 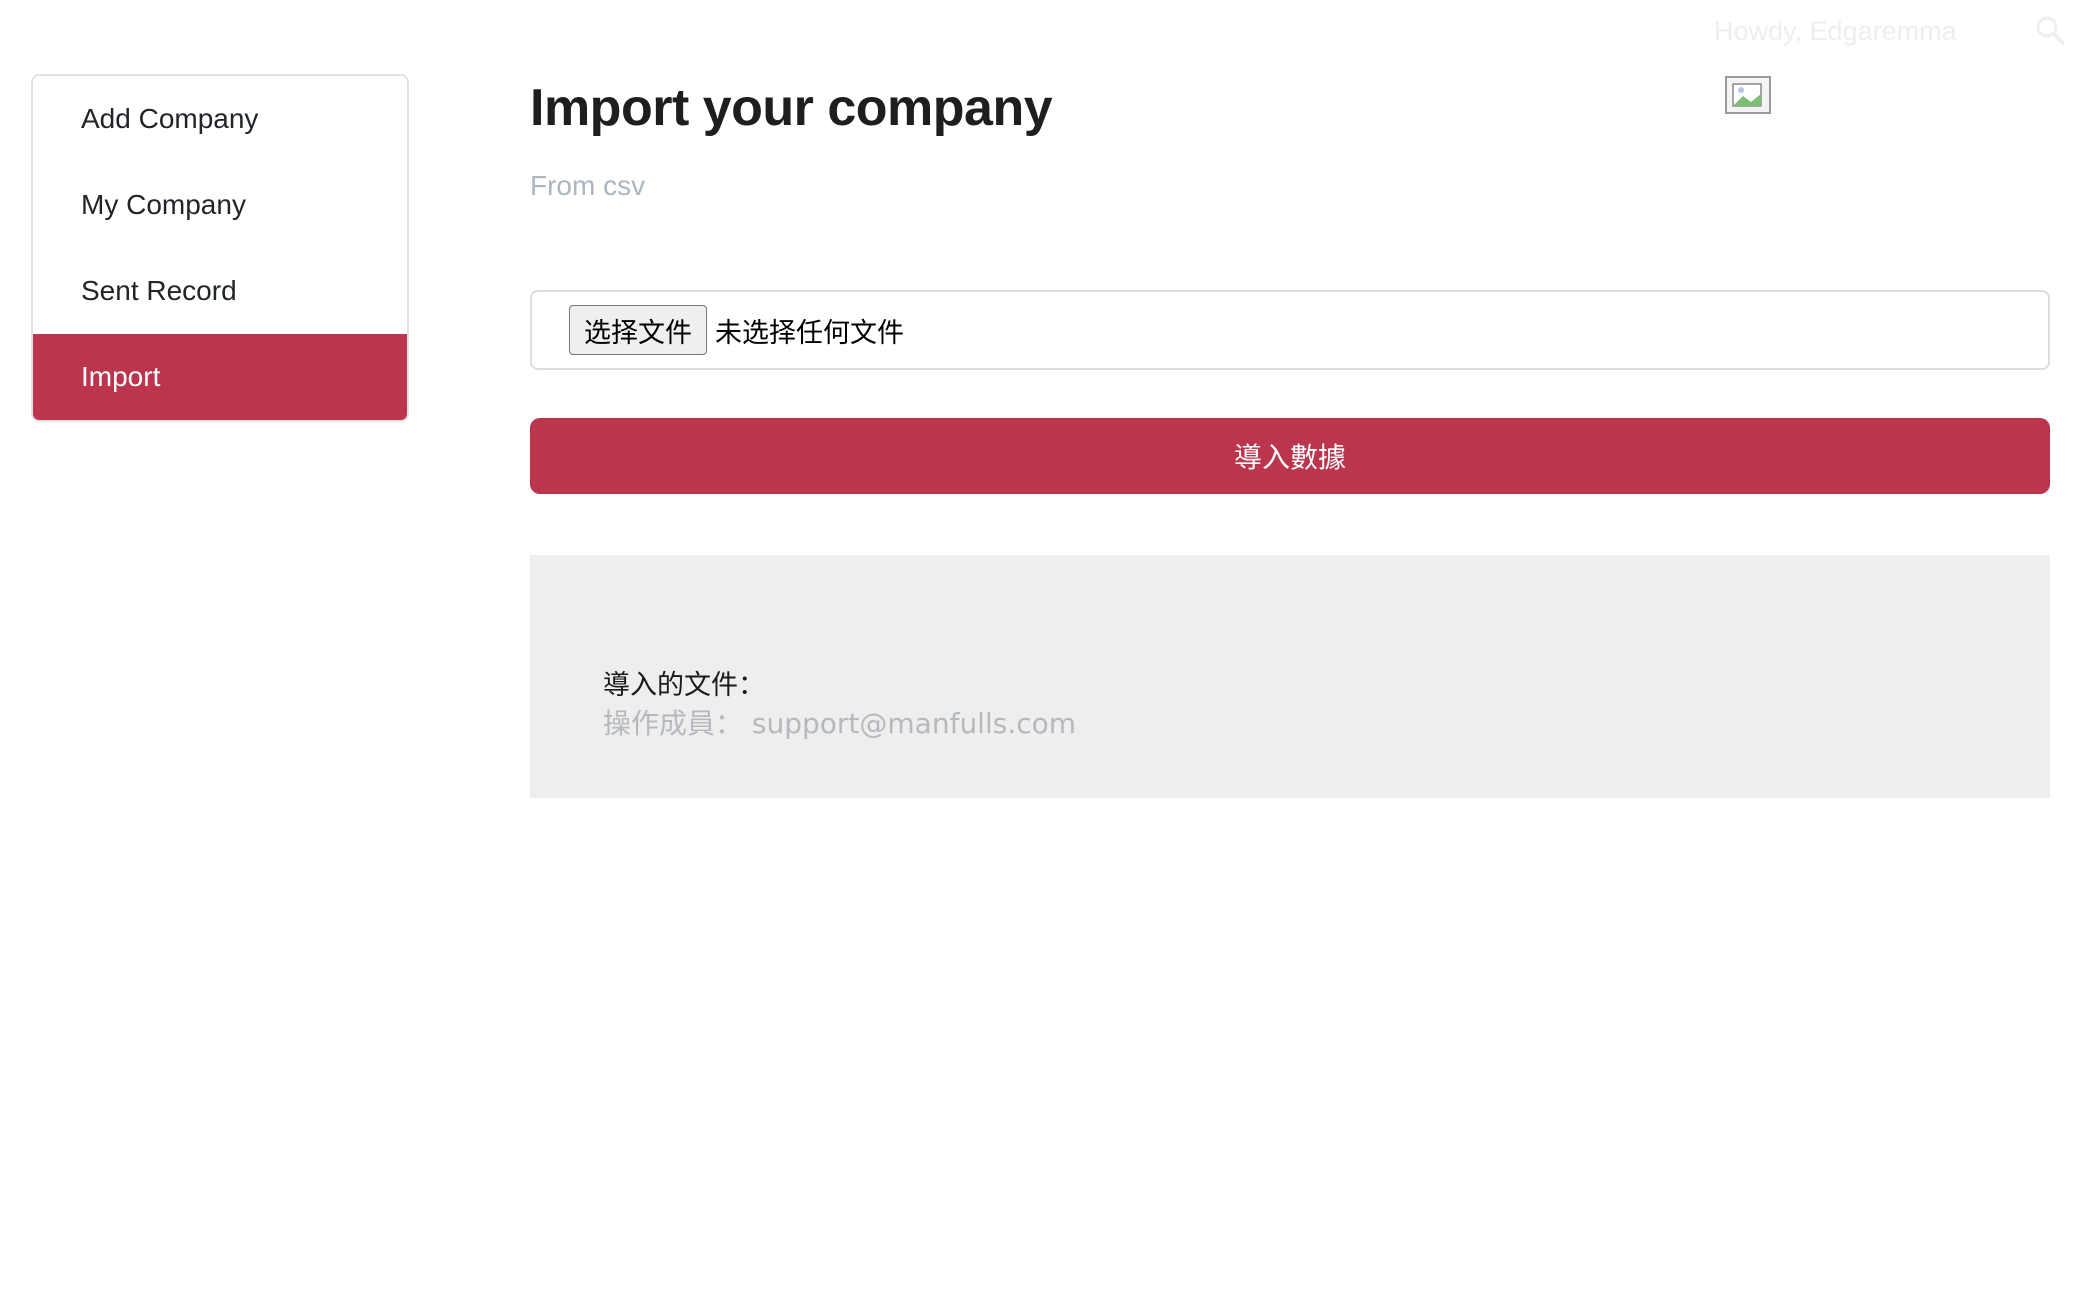 What do you see at coordinates (588, 185) in the screenshot?
I see `page-subtitle: From csv` at bounding box center [588, 185].